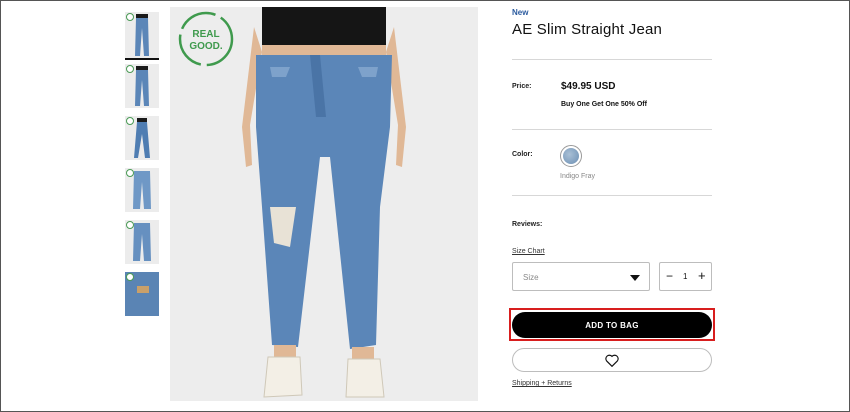 The image size is (850, 412). I want to click on promo-text: Buy One Get One 50% Off, so click(604, 104).